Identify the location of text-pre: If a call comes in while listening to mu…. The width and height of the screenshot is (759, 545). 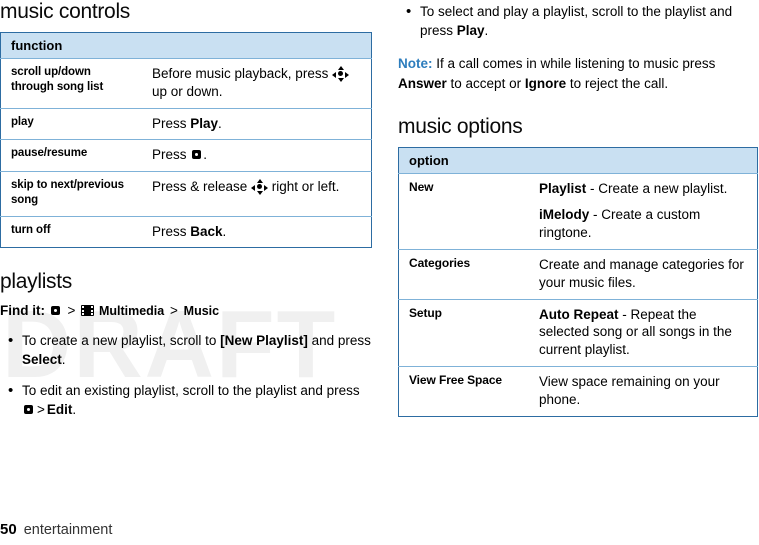
(574, 64).